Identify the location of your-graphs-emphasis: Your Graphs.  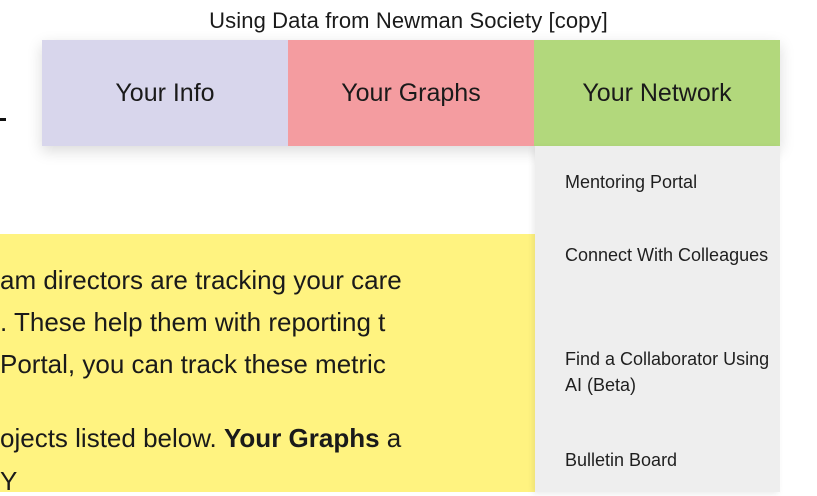
(302, 438).